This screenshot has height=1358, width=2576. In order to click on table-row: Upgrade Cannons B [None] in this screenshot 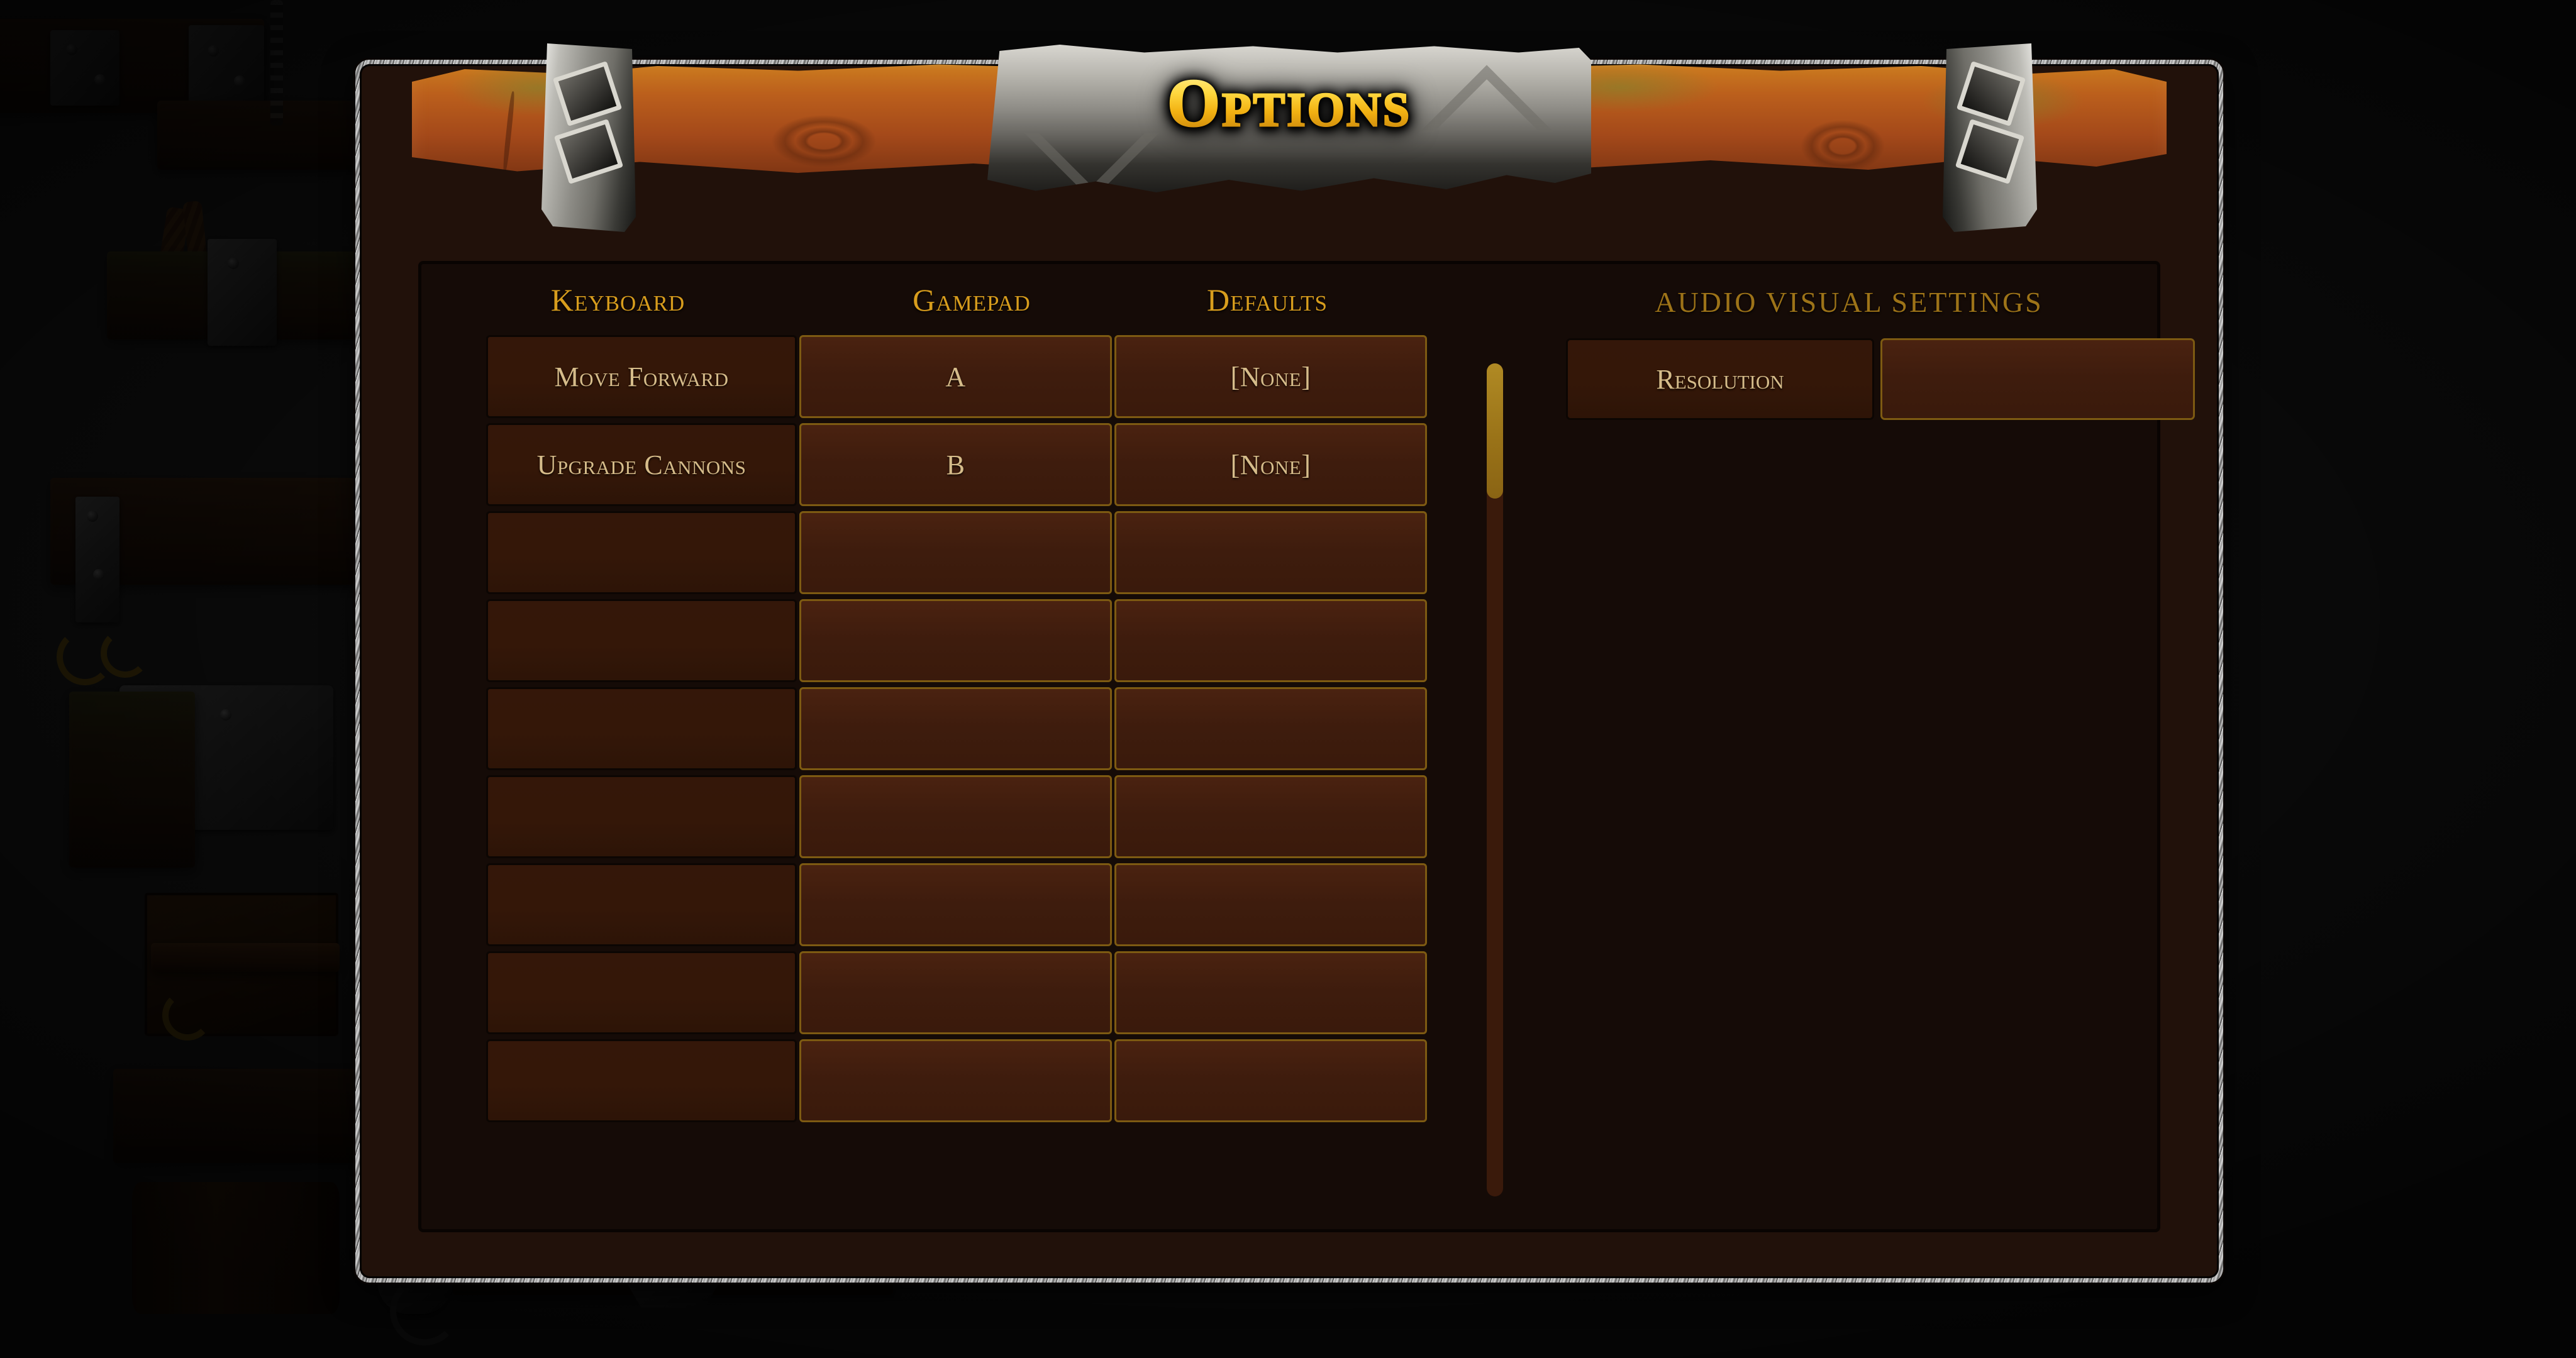, I will do `click(958, 464)`.